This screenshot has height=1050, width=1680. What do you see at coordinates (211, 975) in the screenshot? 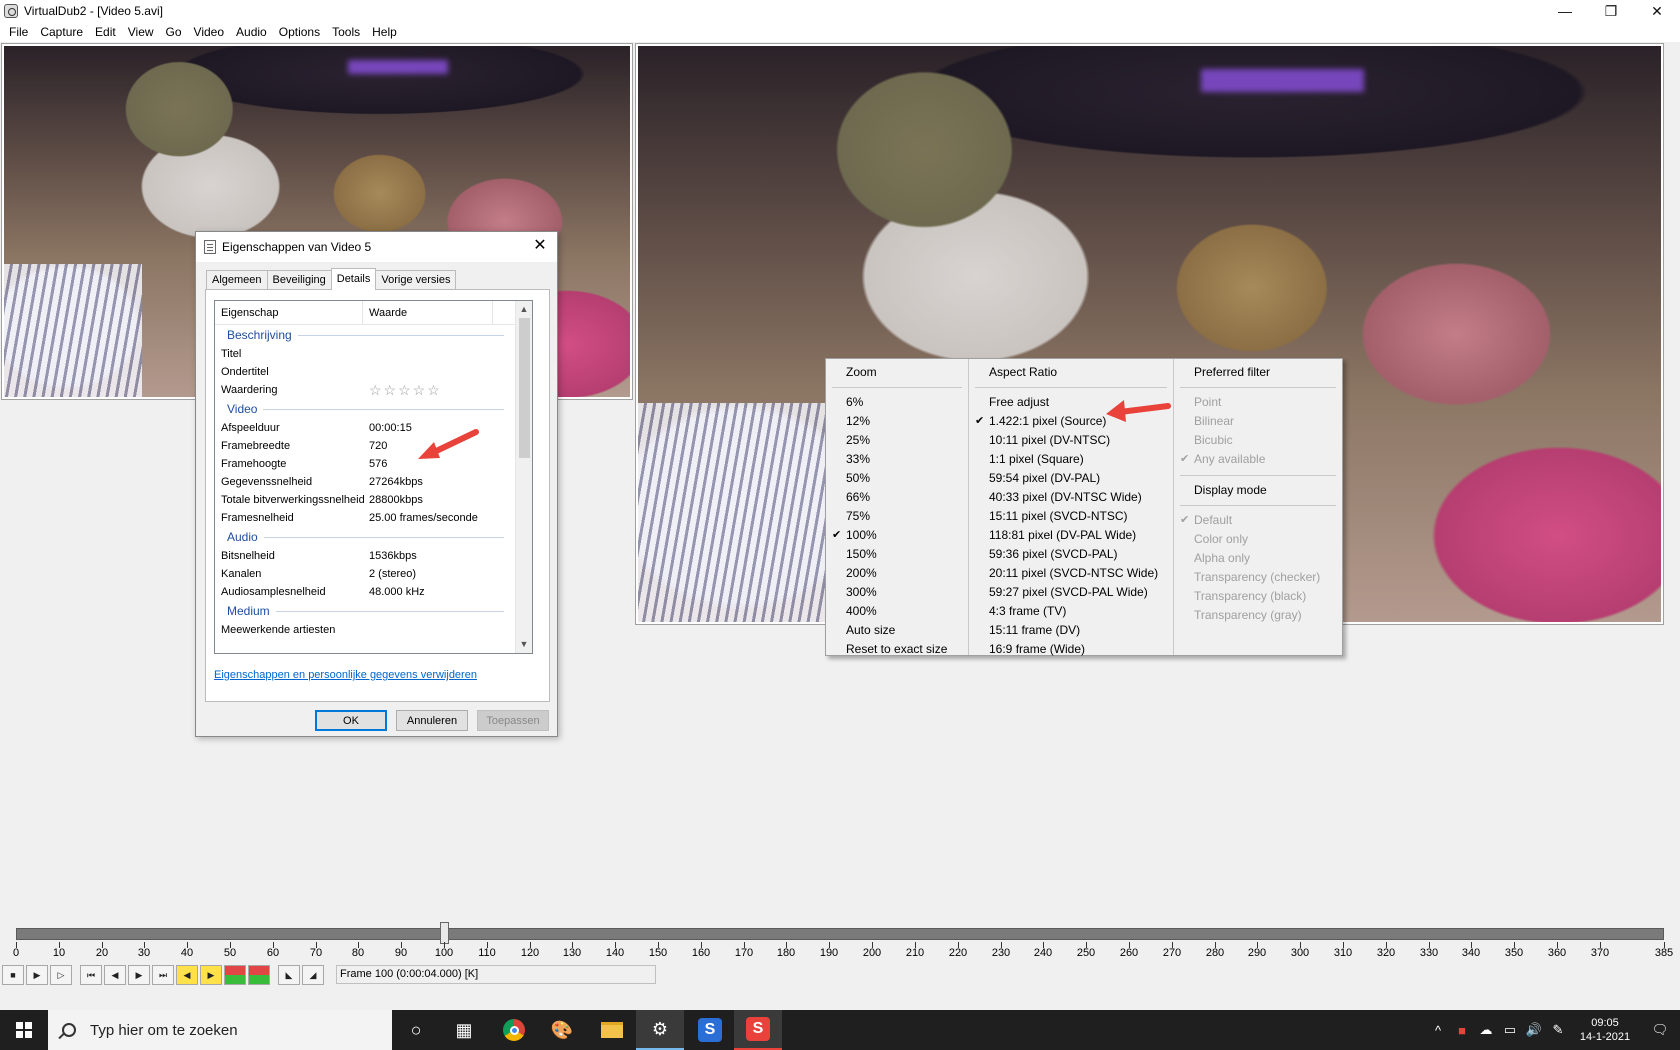
I see `next-keyframe-icon: ▶` at bounding box center [211, 975].